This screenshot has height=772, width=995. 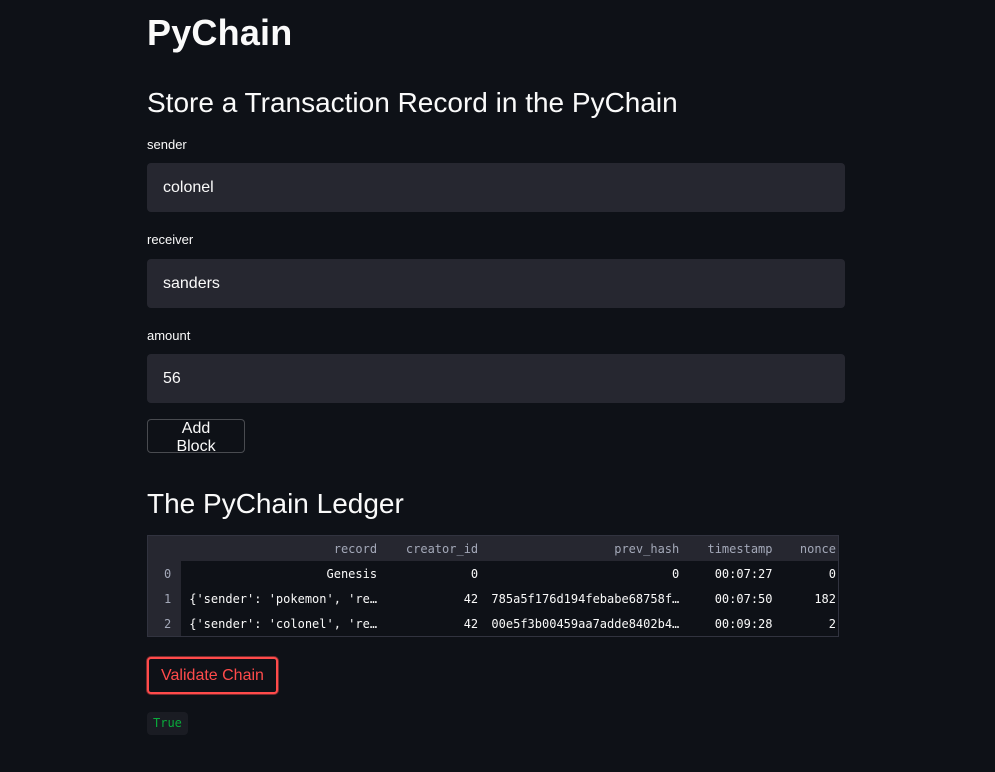 What do you see at coordinates (727, 598) in the screenshot?
I see `timestamp-cell: 00:07:50` at bounding box center [727, 598].